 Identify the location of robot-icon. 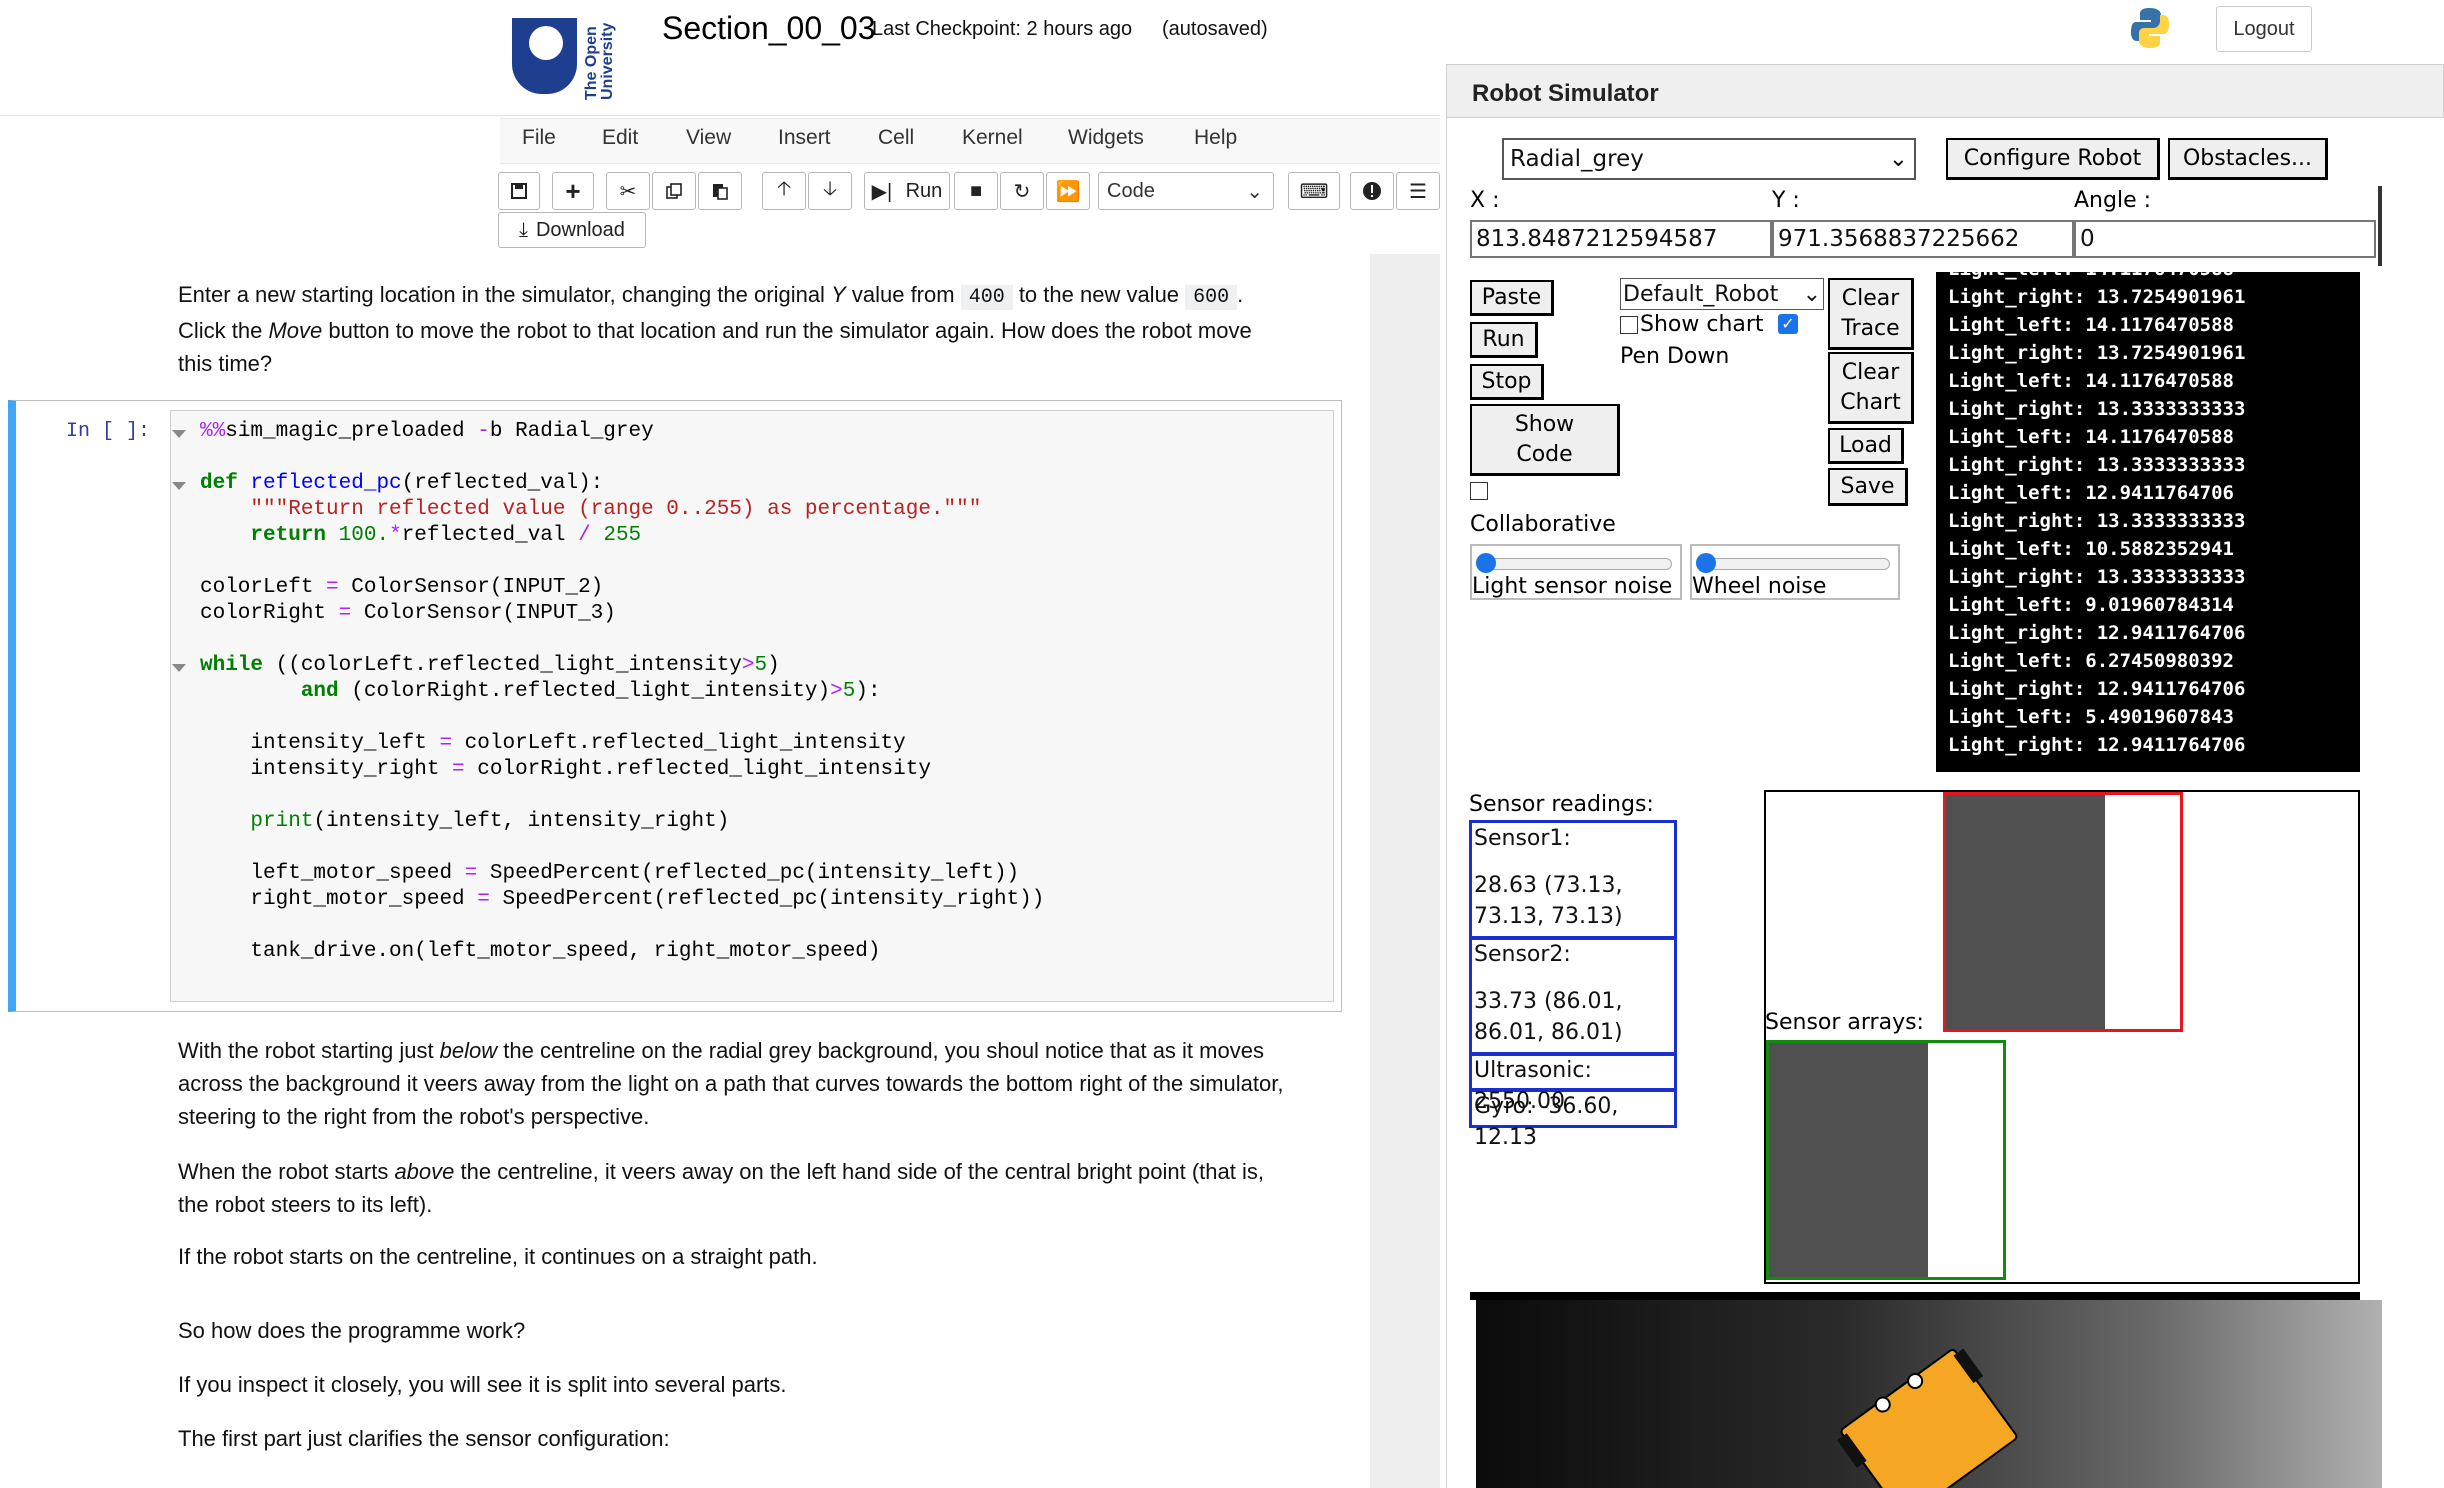
(1929, 1394).